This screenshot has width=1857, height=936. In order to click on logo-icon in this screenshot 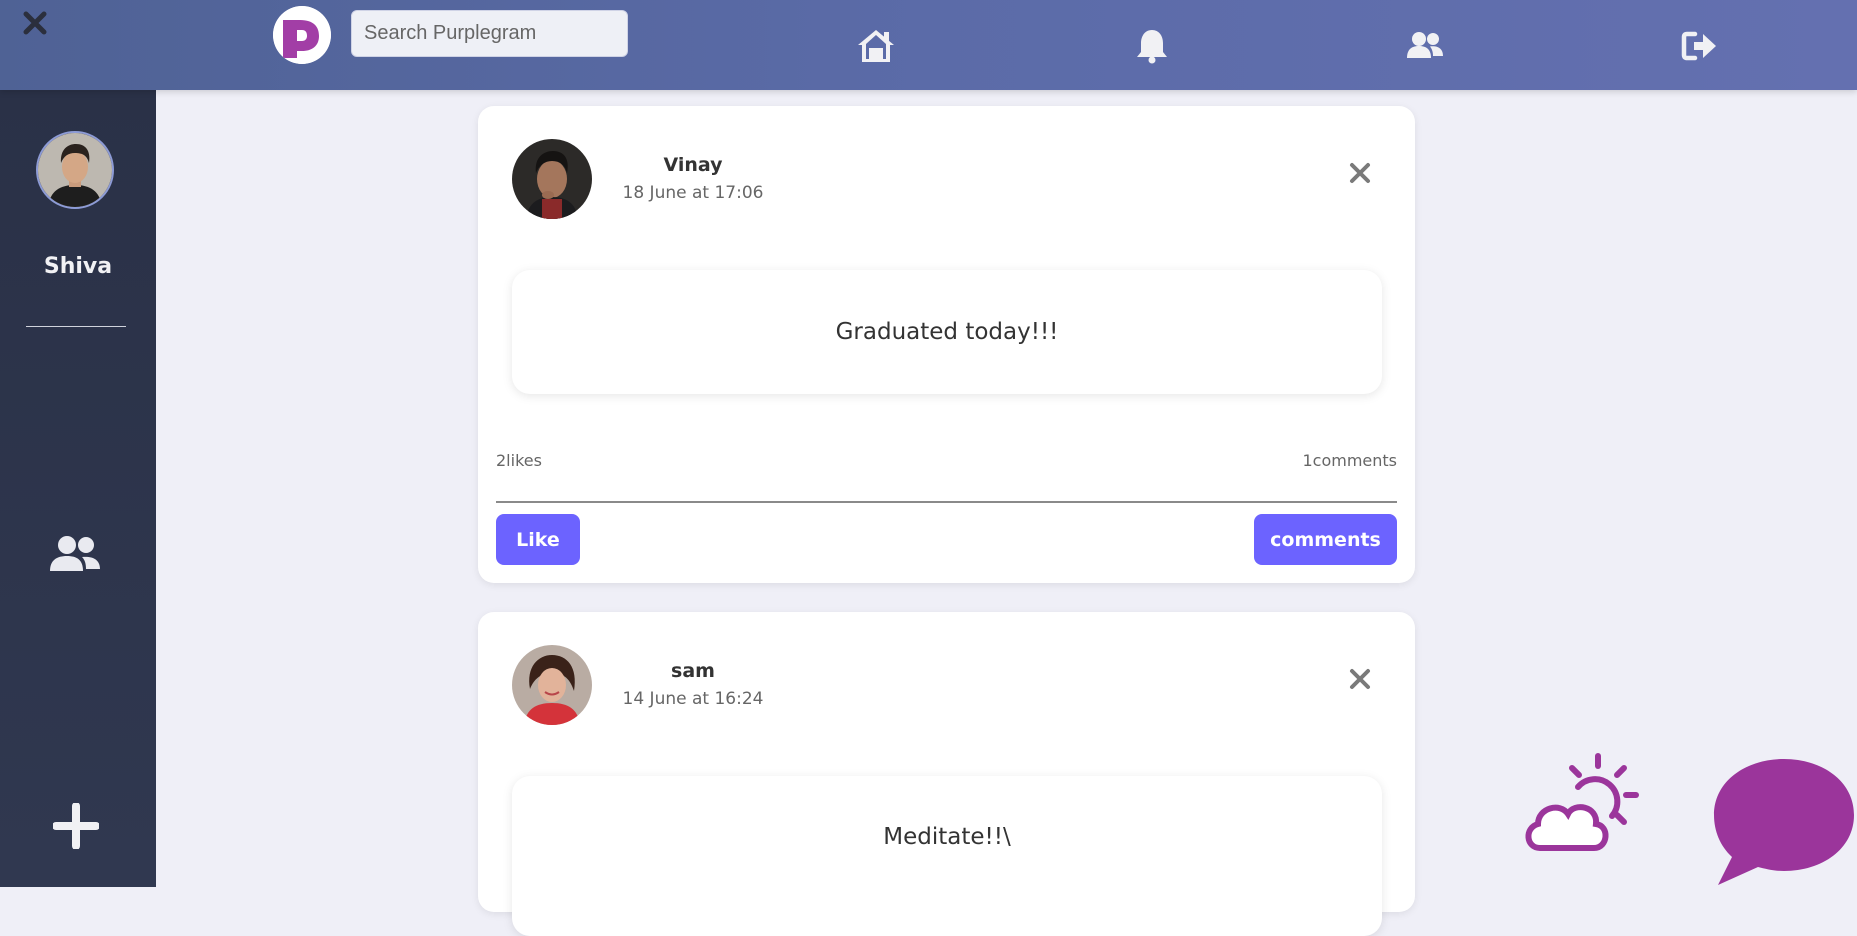, I will do `click(302, 35)`.